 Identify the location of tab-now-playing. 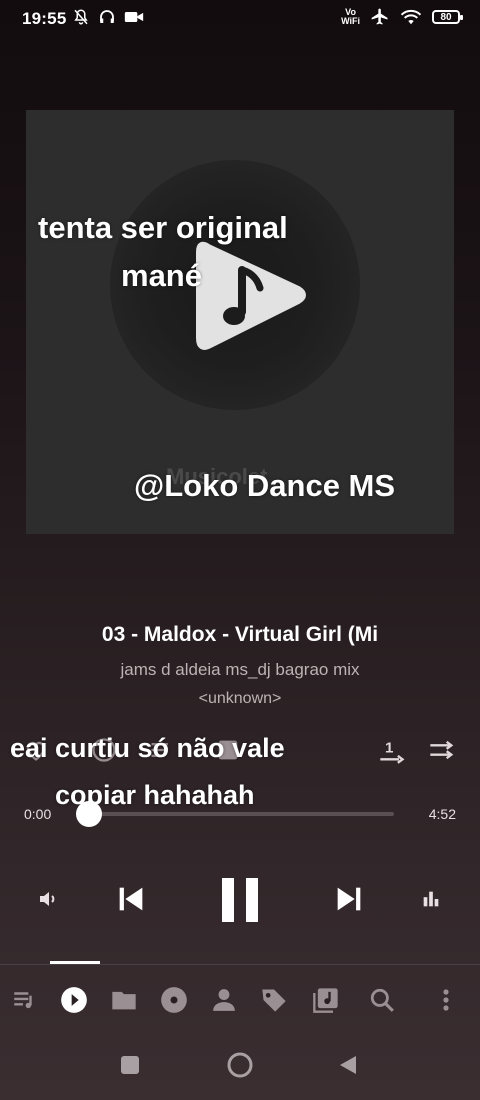
(74, 1000).